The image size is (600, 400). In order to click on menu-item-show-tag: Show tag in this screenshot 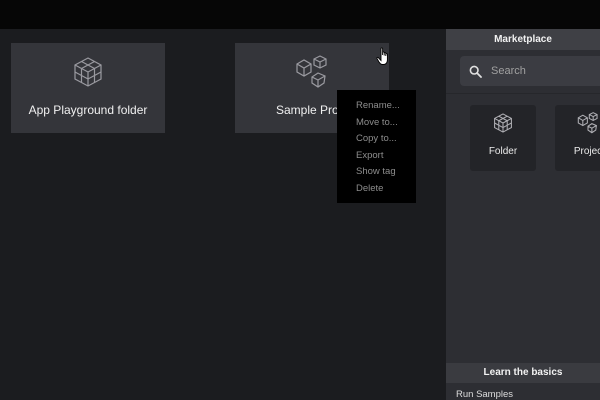, I will do `click(376, 172)`.